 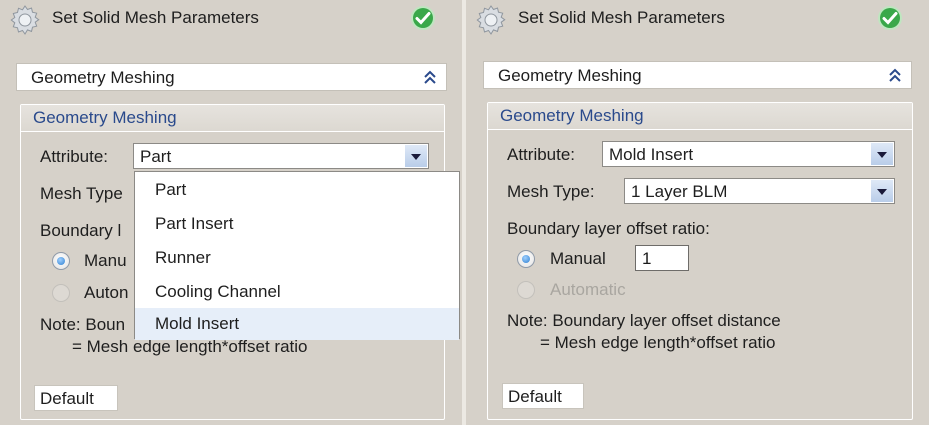 I want to click on dropdown-option-label: Mold Insert, so click(x=197, y=323).